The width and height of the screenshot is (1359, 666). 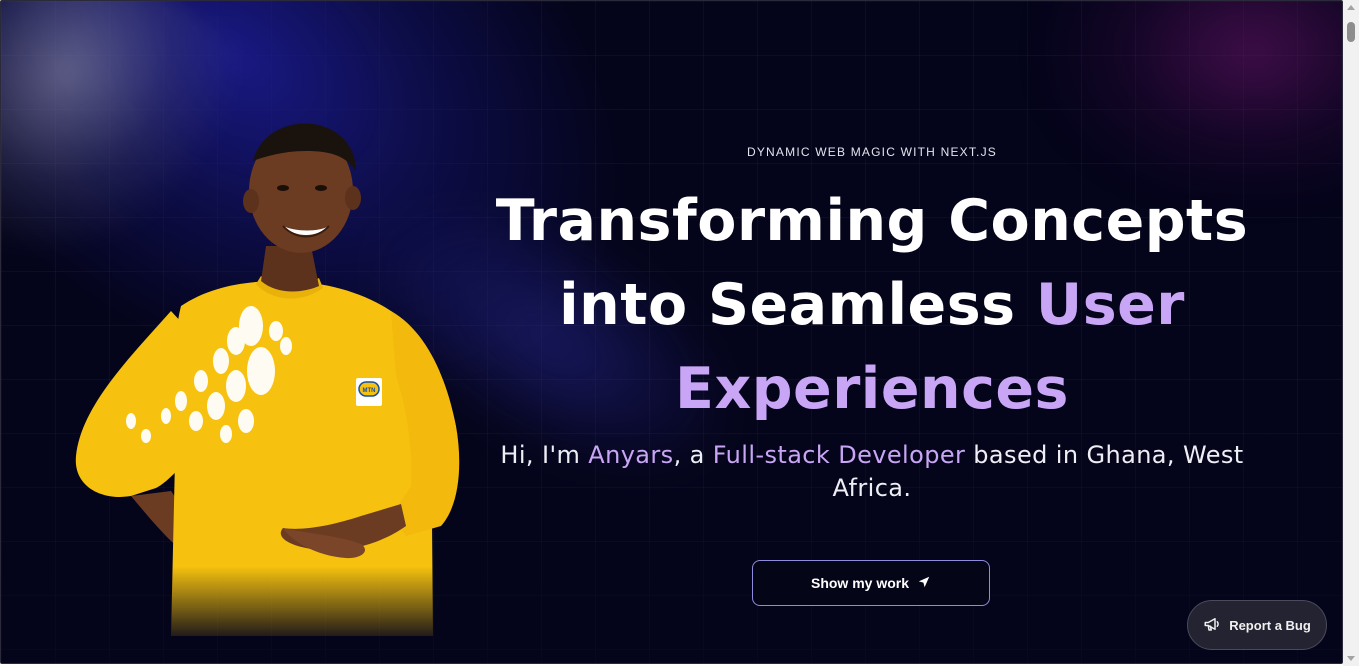 I want to click on megaphone-icon, so click(x=1212, y=625).